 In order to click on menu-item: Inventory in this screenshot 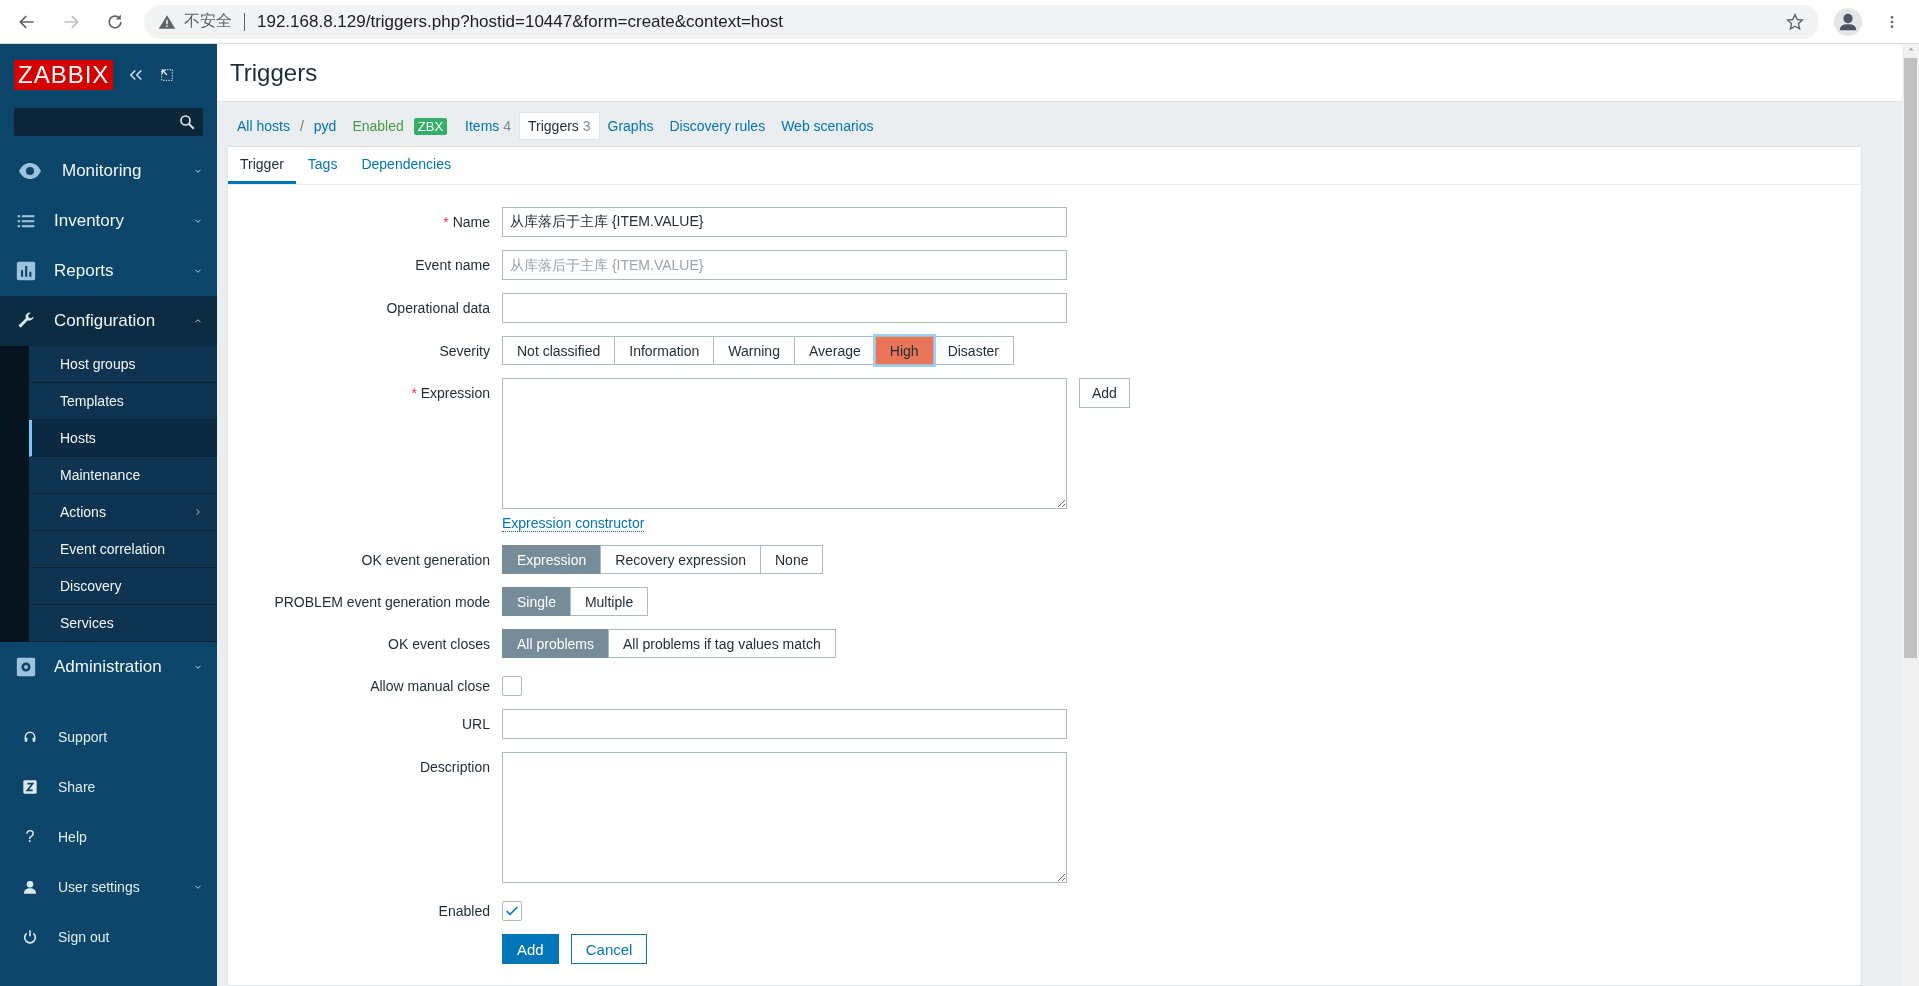, I will do `click(108, 221)`.